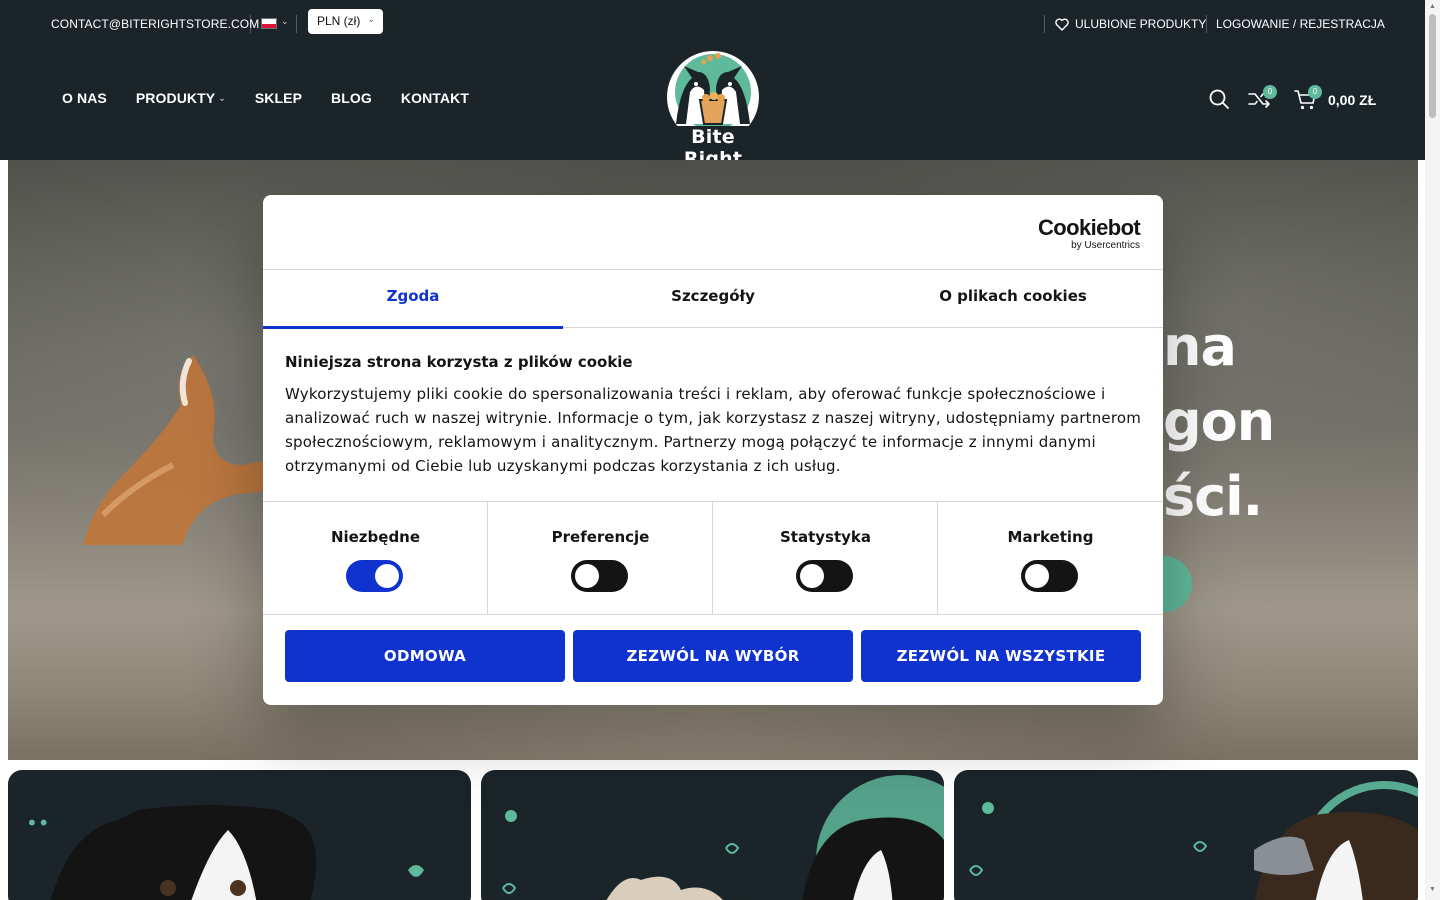 This screenshot has height=900, width=1440. I want to click on scroll-down-arrow-icon: ▼, so click(1432, 889).